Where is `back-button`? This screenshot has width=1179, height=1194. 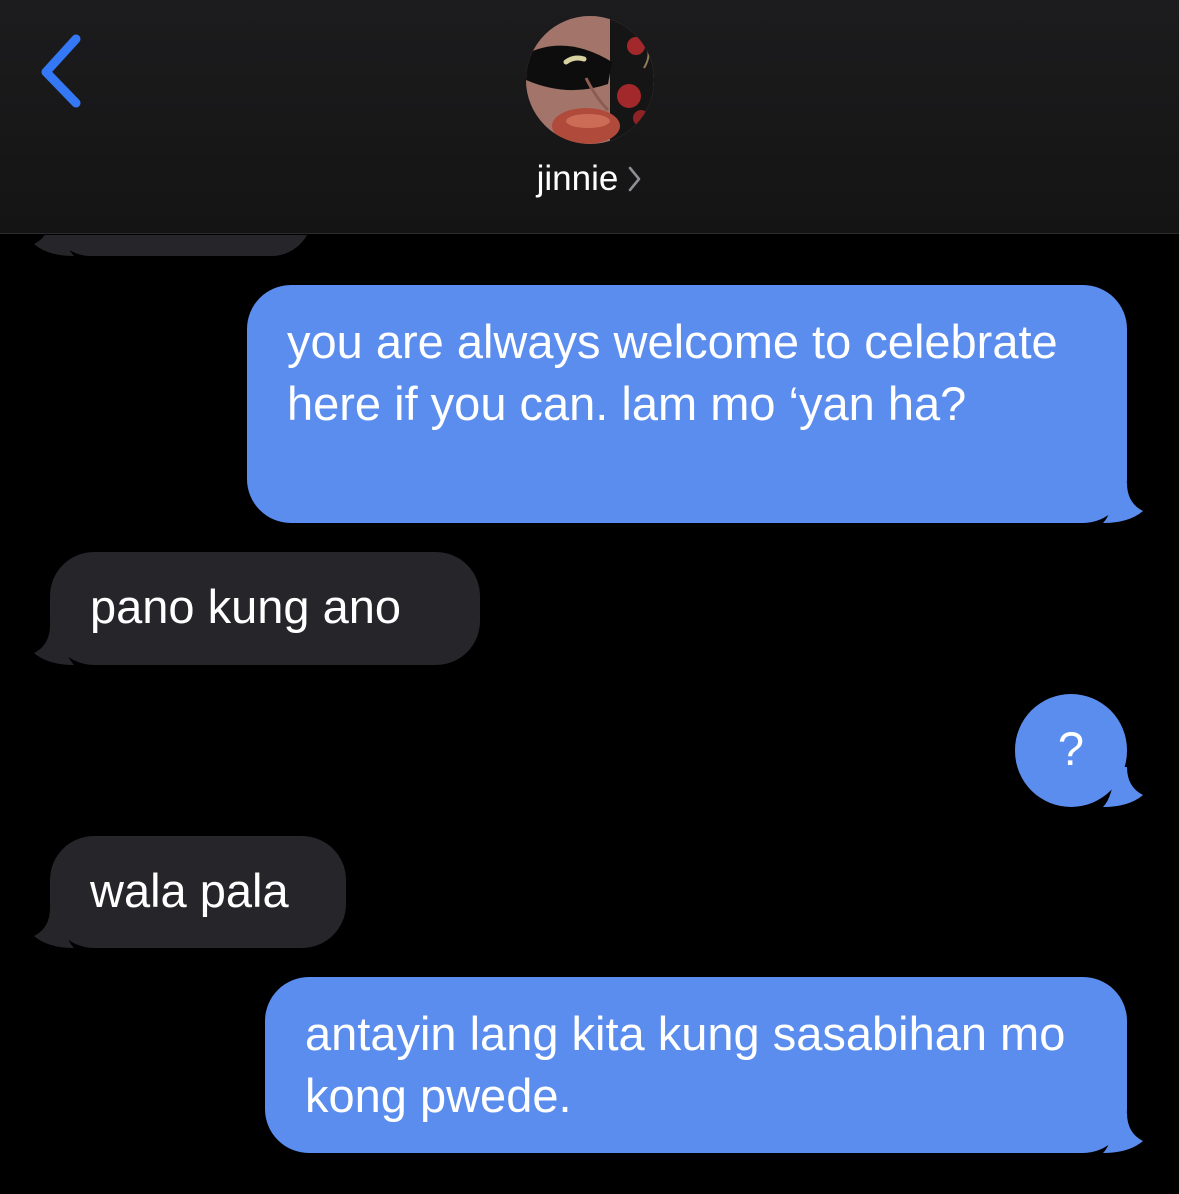
back-button is located at coordinates (65, 70).